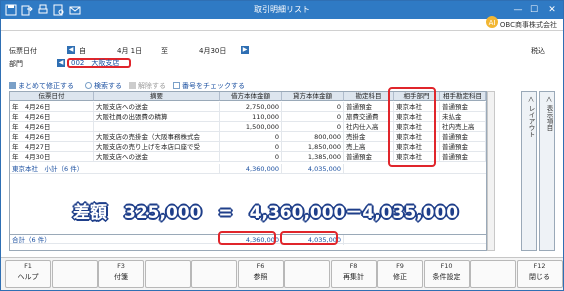 The height and width of the screenshot is (291, 564). I want to click on fkey-number: F8, so click(353, 266).